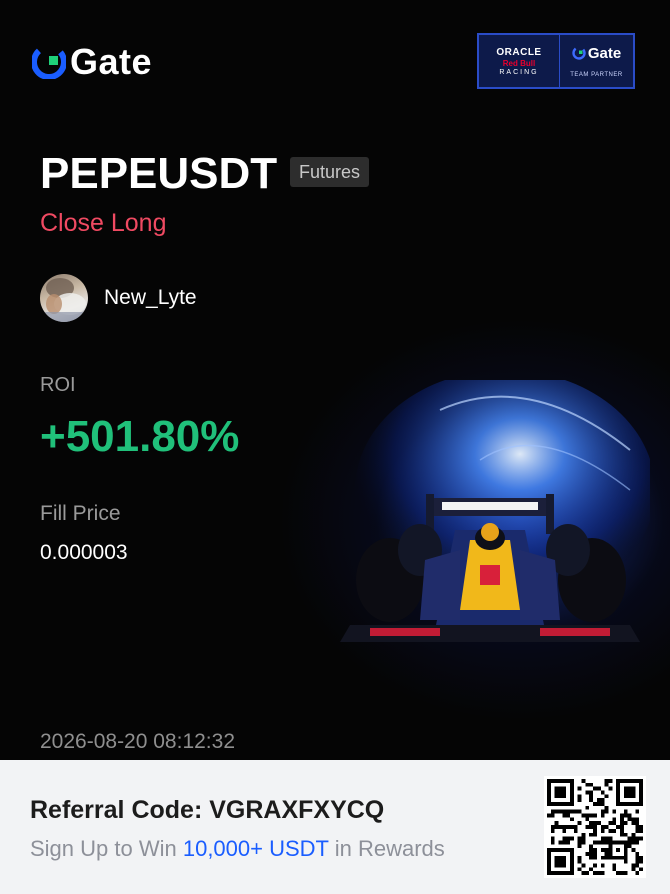  I want to click on avatar-photo, so click(64, 300).